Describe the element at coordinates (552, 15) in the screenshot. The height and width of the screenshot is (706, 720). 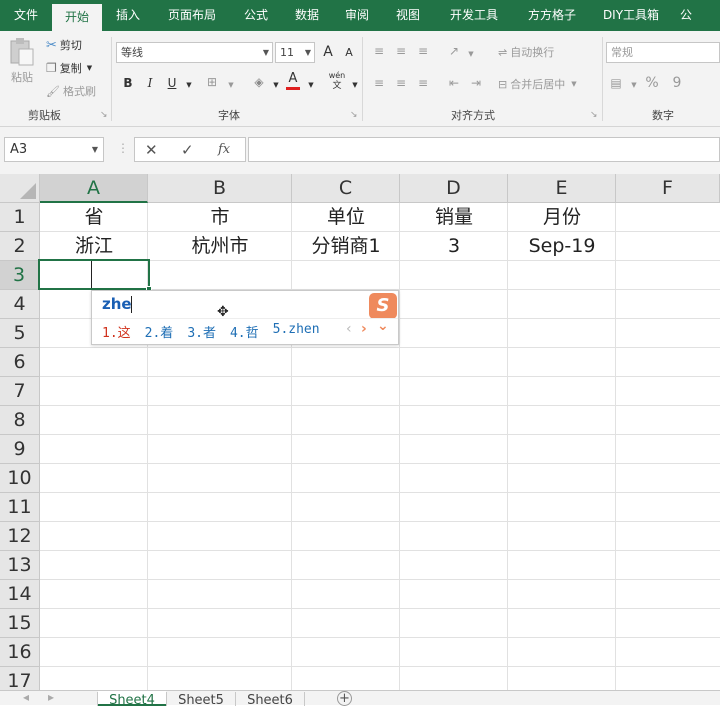
I see `tab-fangfang: 方方格子` at that location.